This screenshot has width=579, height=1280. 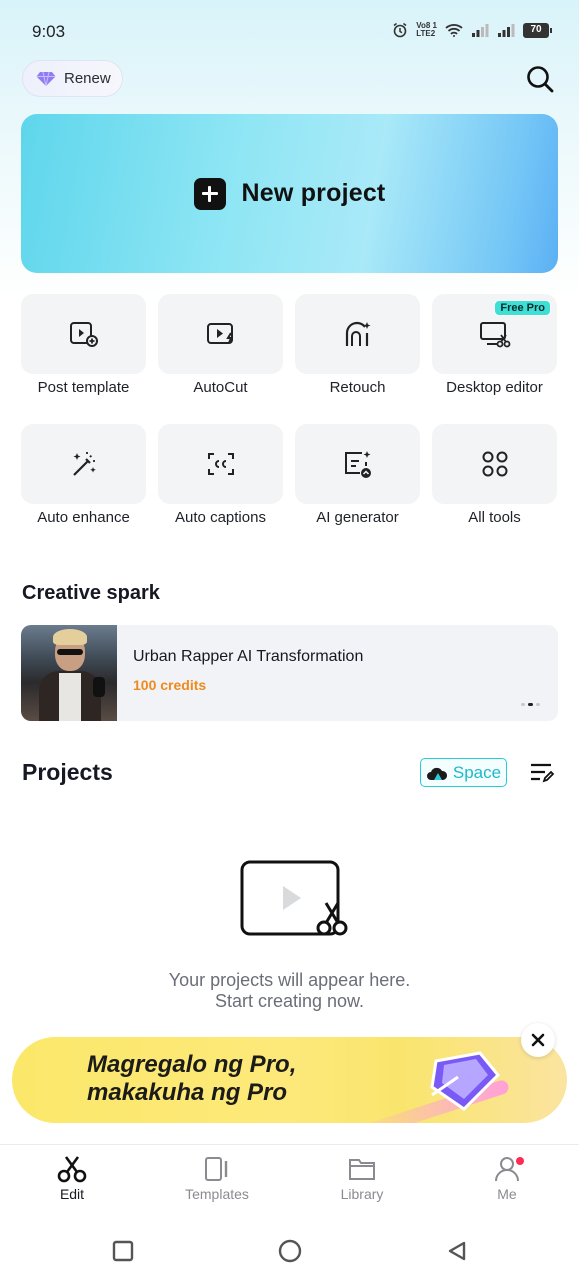 What do you see at coordinates (357, 387) in the screenshot?
I see `tool-label: Retouch` at bounding box center [357, 387].